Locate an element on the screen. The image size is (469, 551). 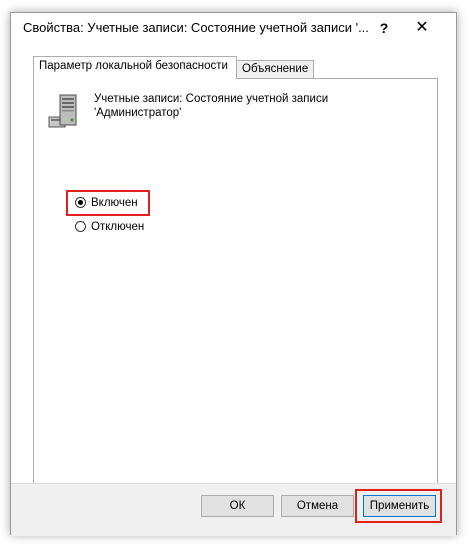
apply-button: Применить is located at coordinates (399, 506).